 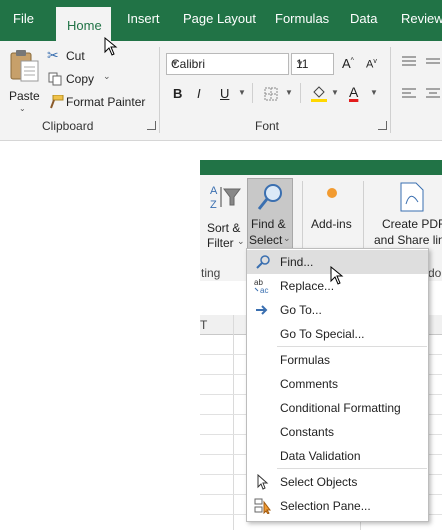 What do you see at coordinates (307, 432) in the screenshot?
I see `menu-item-label: Constants` at bounding box center [307, 432].